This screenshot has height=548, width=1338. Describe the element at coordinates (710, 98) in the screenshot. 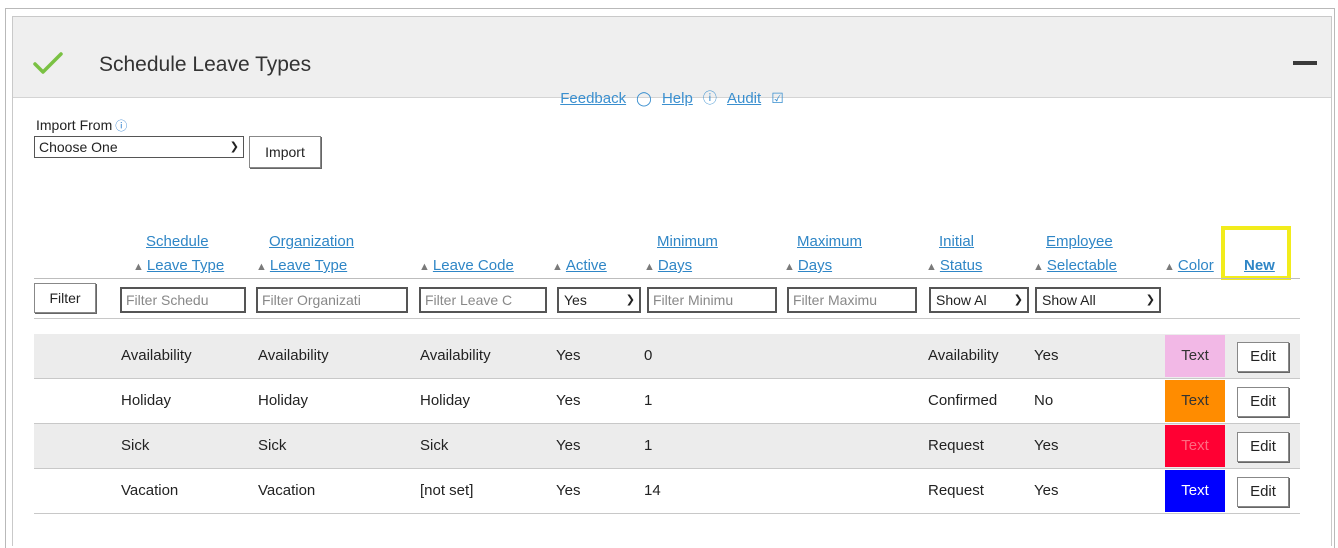

I see `help-icon: ⓘ` at that location.